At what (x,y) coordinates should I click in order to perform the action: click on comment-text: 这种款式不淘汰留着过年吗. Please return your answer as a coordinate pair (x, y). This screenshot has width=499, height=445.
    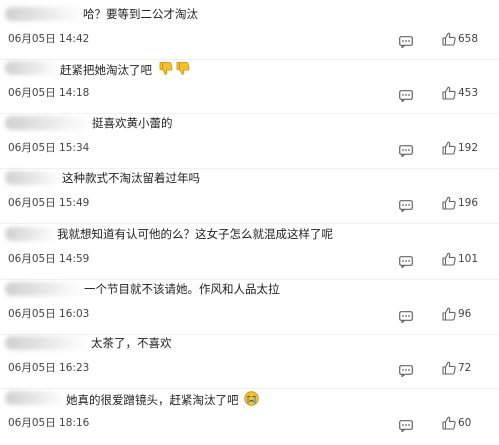
    Looking at the image, I should click on (131, 178).